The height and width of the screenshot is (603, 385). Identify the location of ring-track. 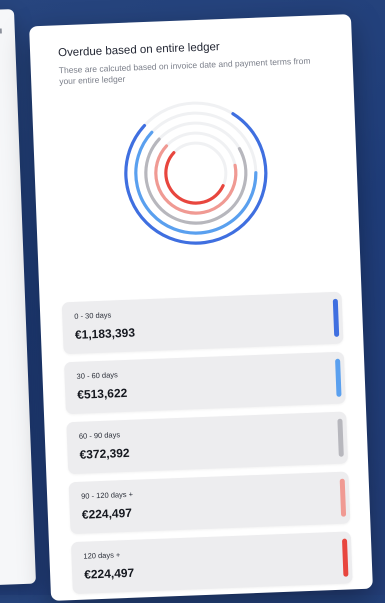
(196, 173).